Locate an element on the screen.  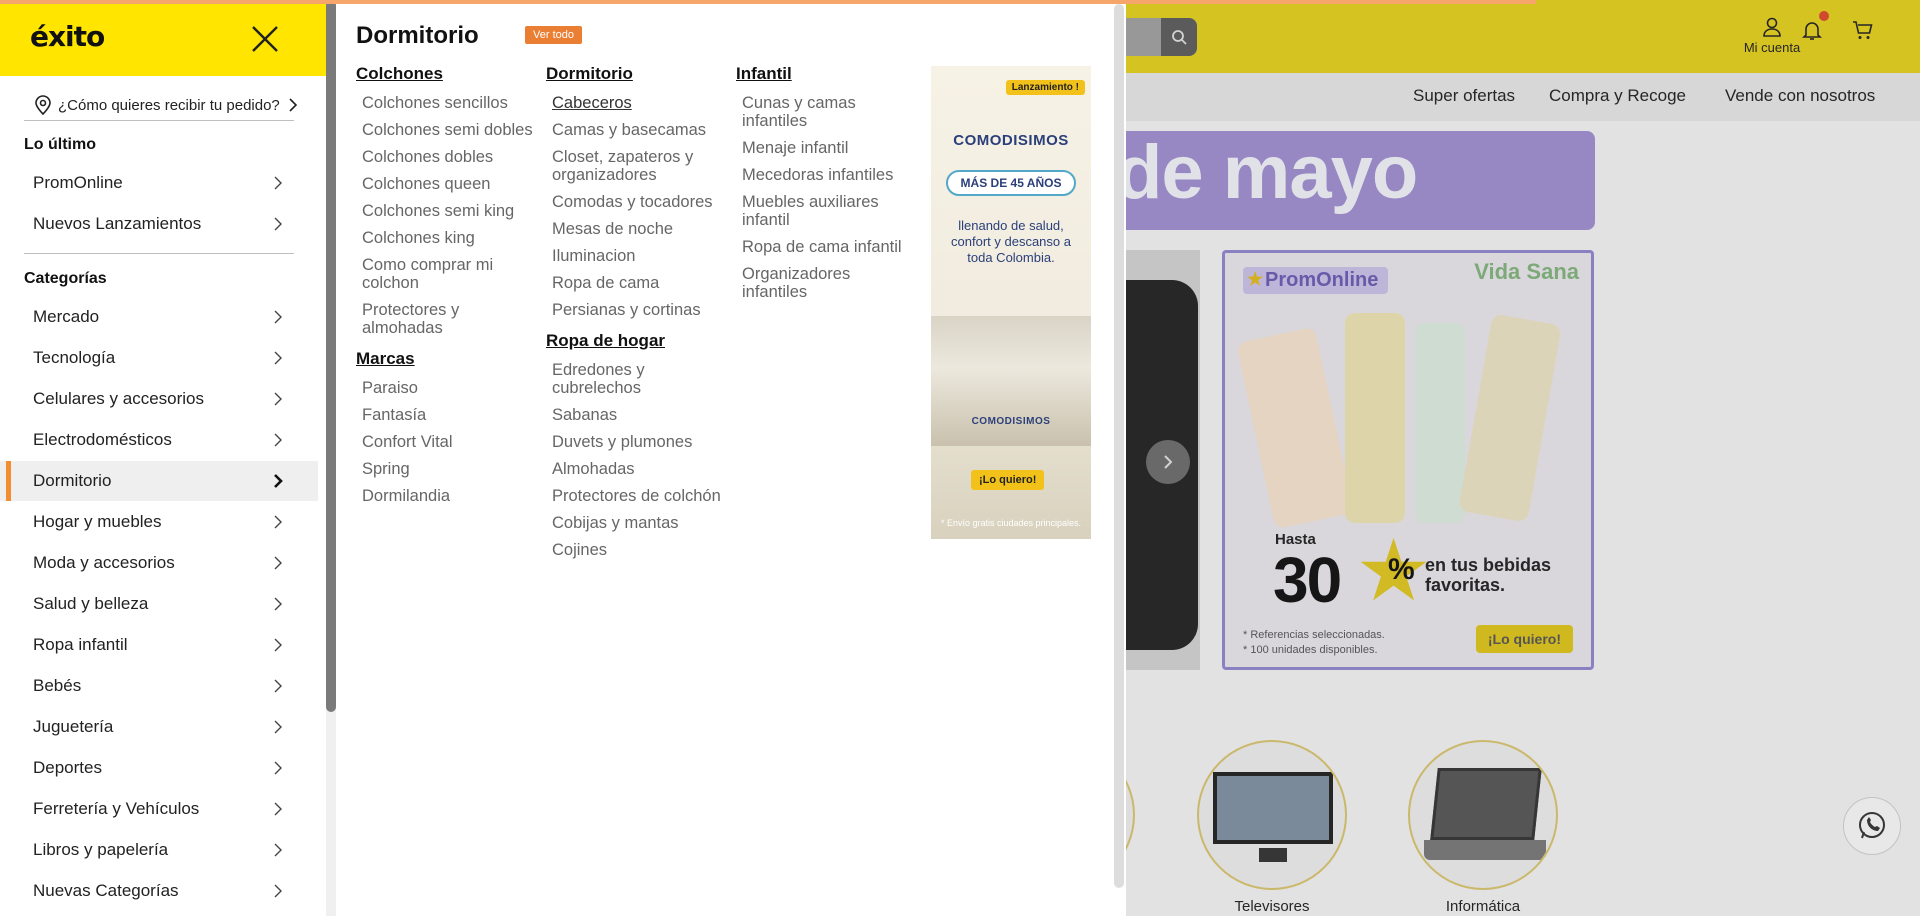
sidebar-item-celulares-y-accesorios: Celulares y accesorios is located at coordinates (159, 399).